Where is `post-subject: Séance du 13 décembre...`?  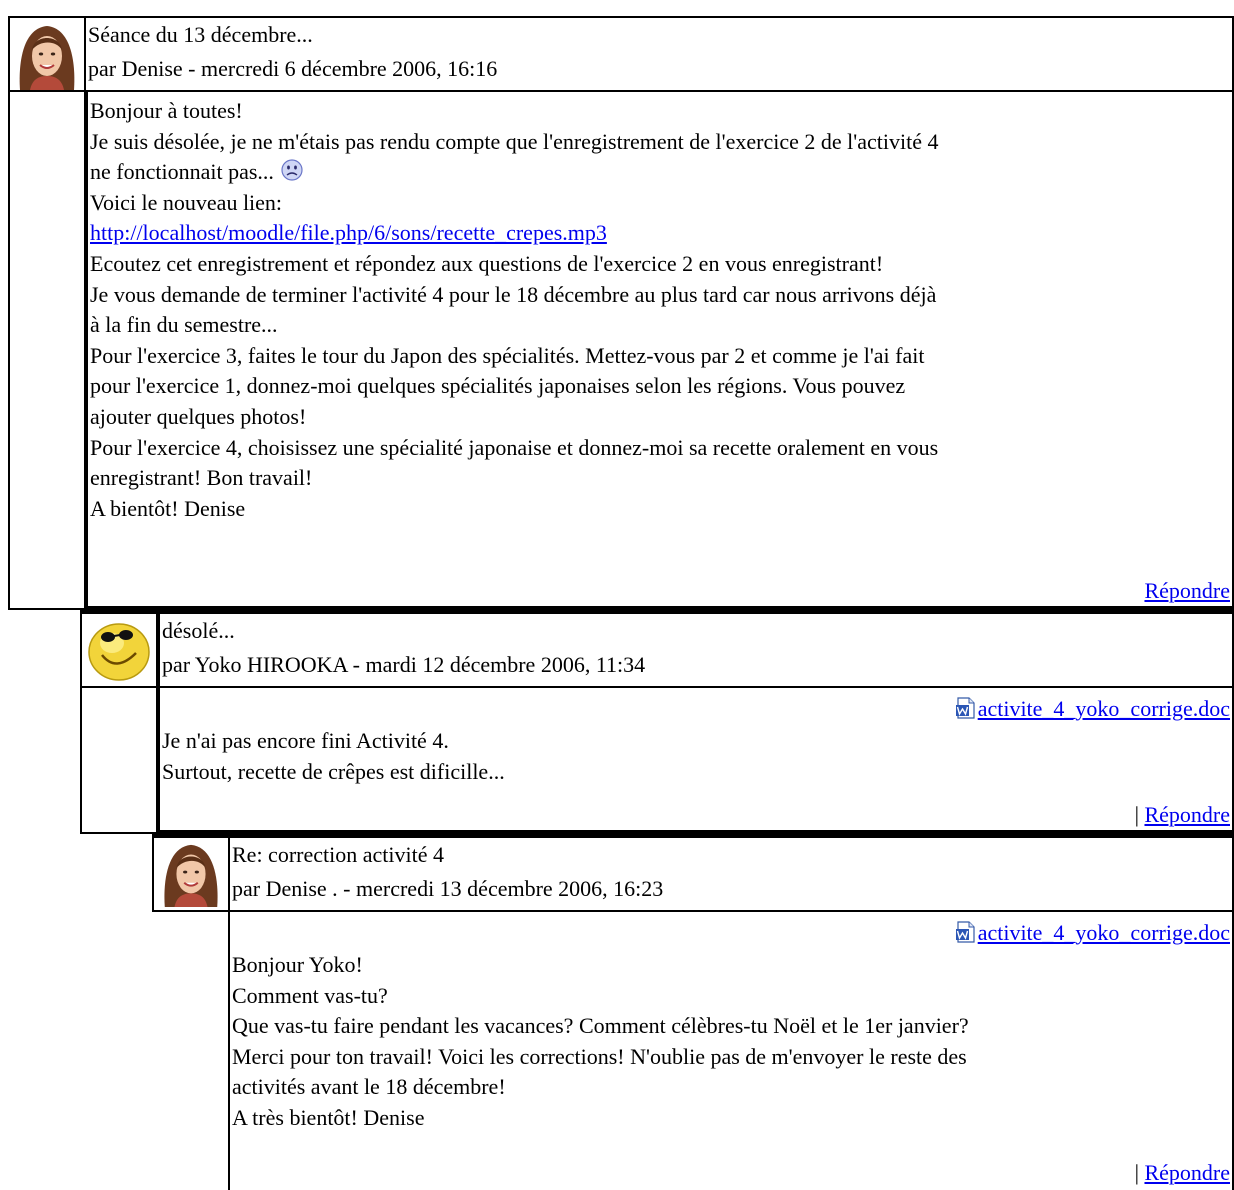
post-subject: Séance du 13 décembre... is located at coordinates (200, 34).